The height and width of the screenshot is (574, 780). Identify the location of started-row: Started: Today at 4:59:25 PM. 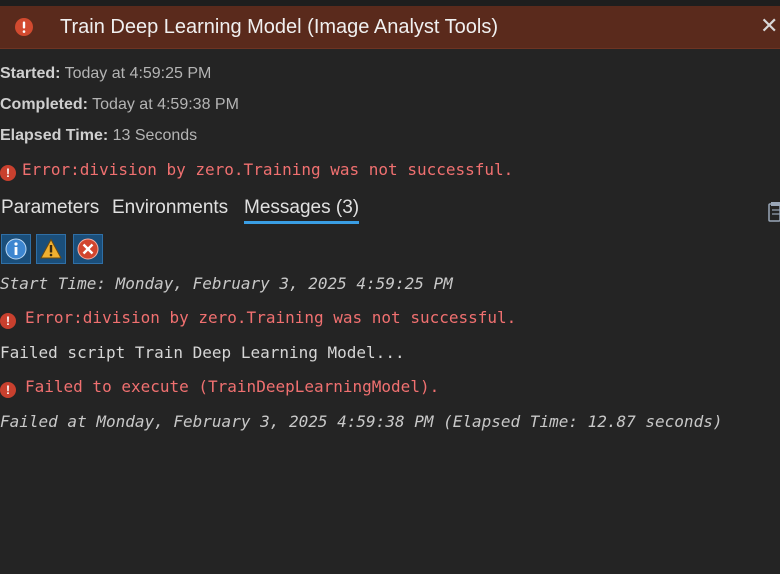
(105, 74).